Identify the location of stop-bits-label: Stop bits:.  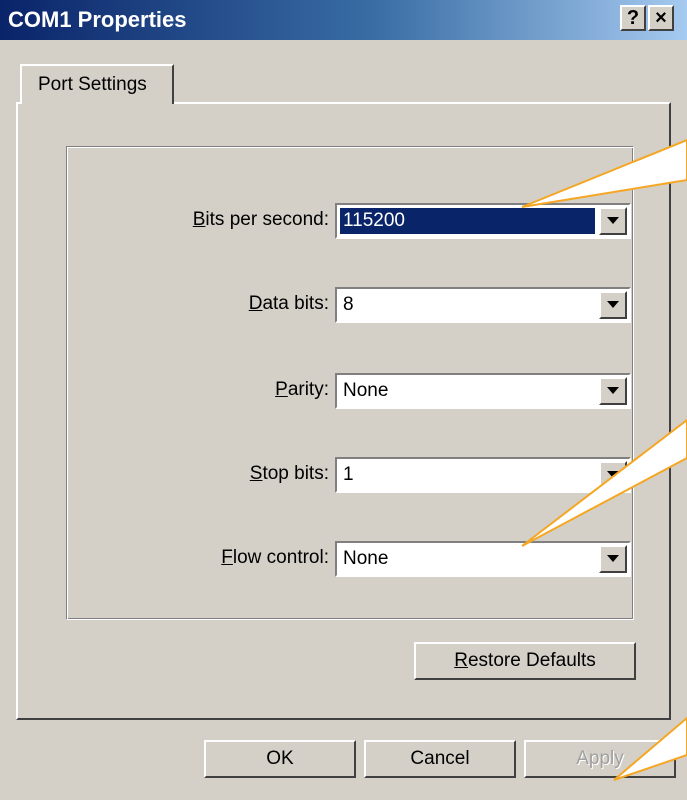
(289, 473).